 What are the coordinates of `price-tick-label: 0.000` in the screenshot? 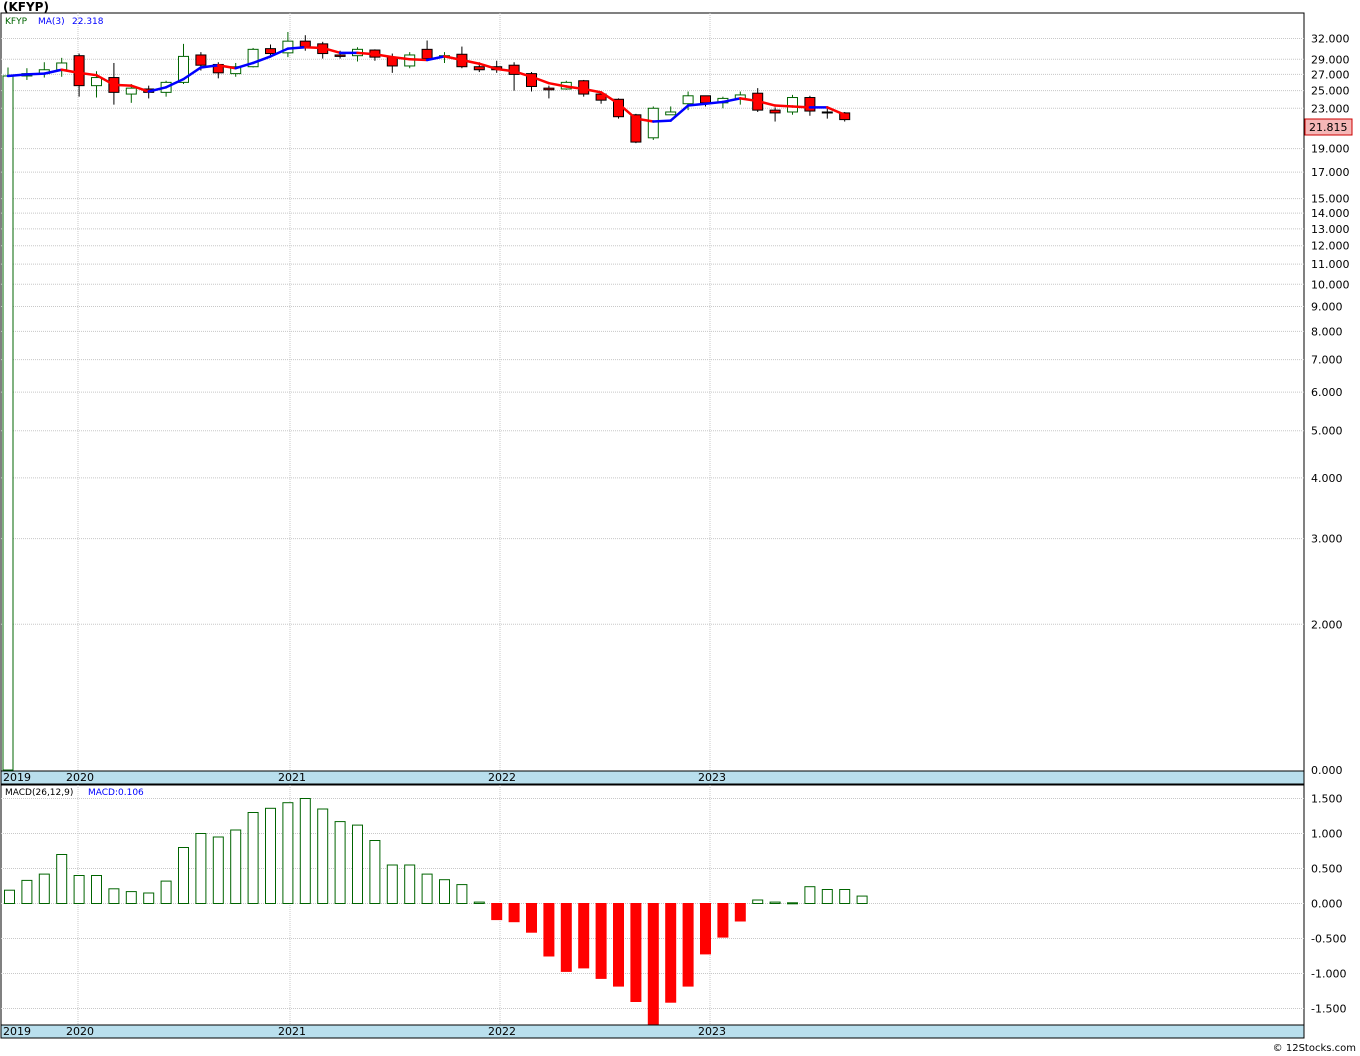 It's located at (1327, 770).